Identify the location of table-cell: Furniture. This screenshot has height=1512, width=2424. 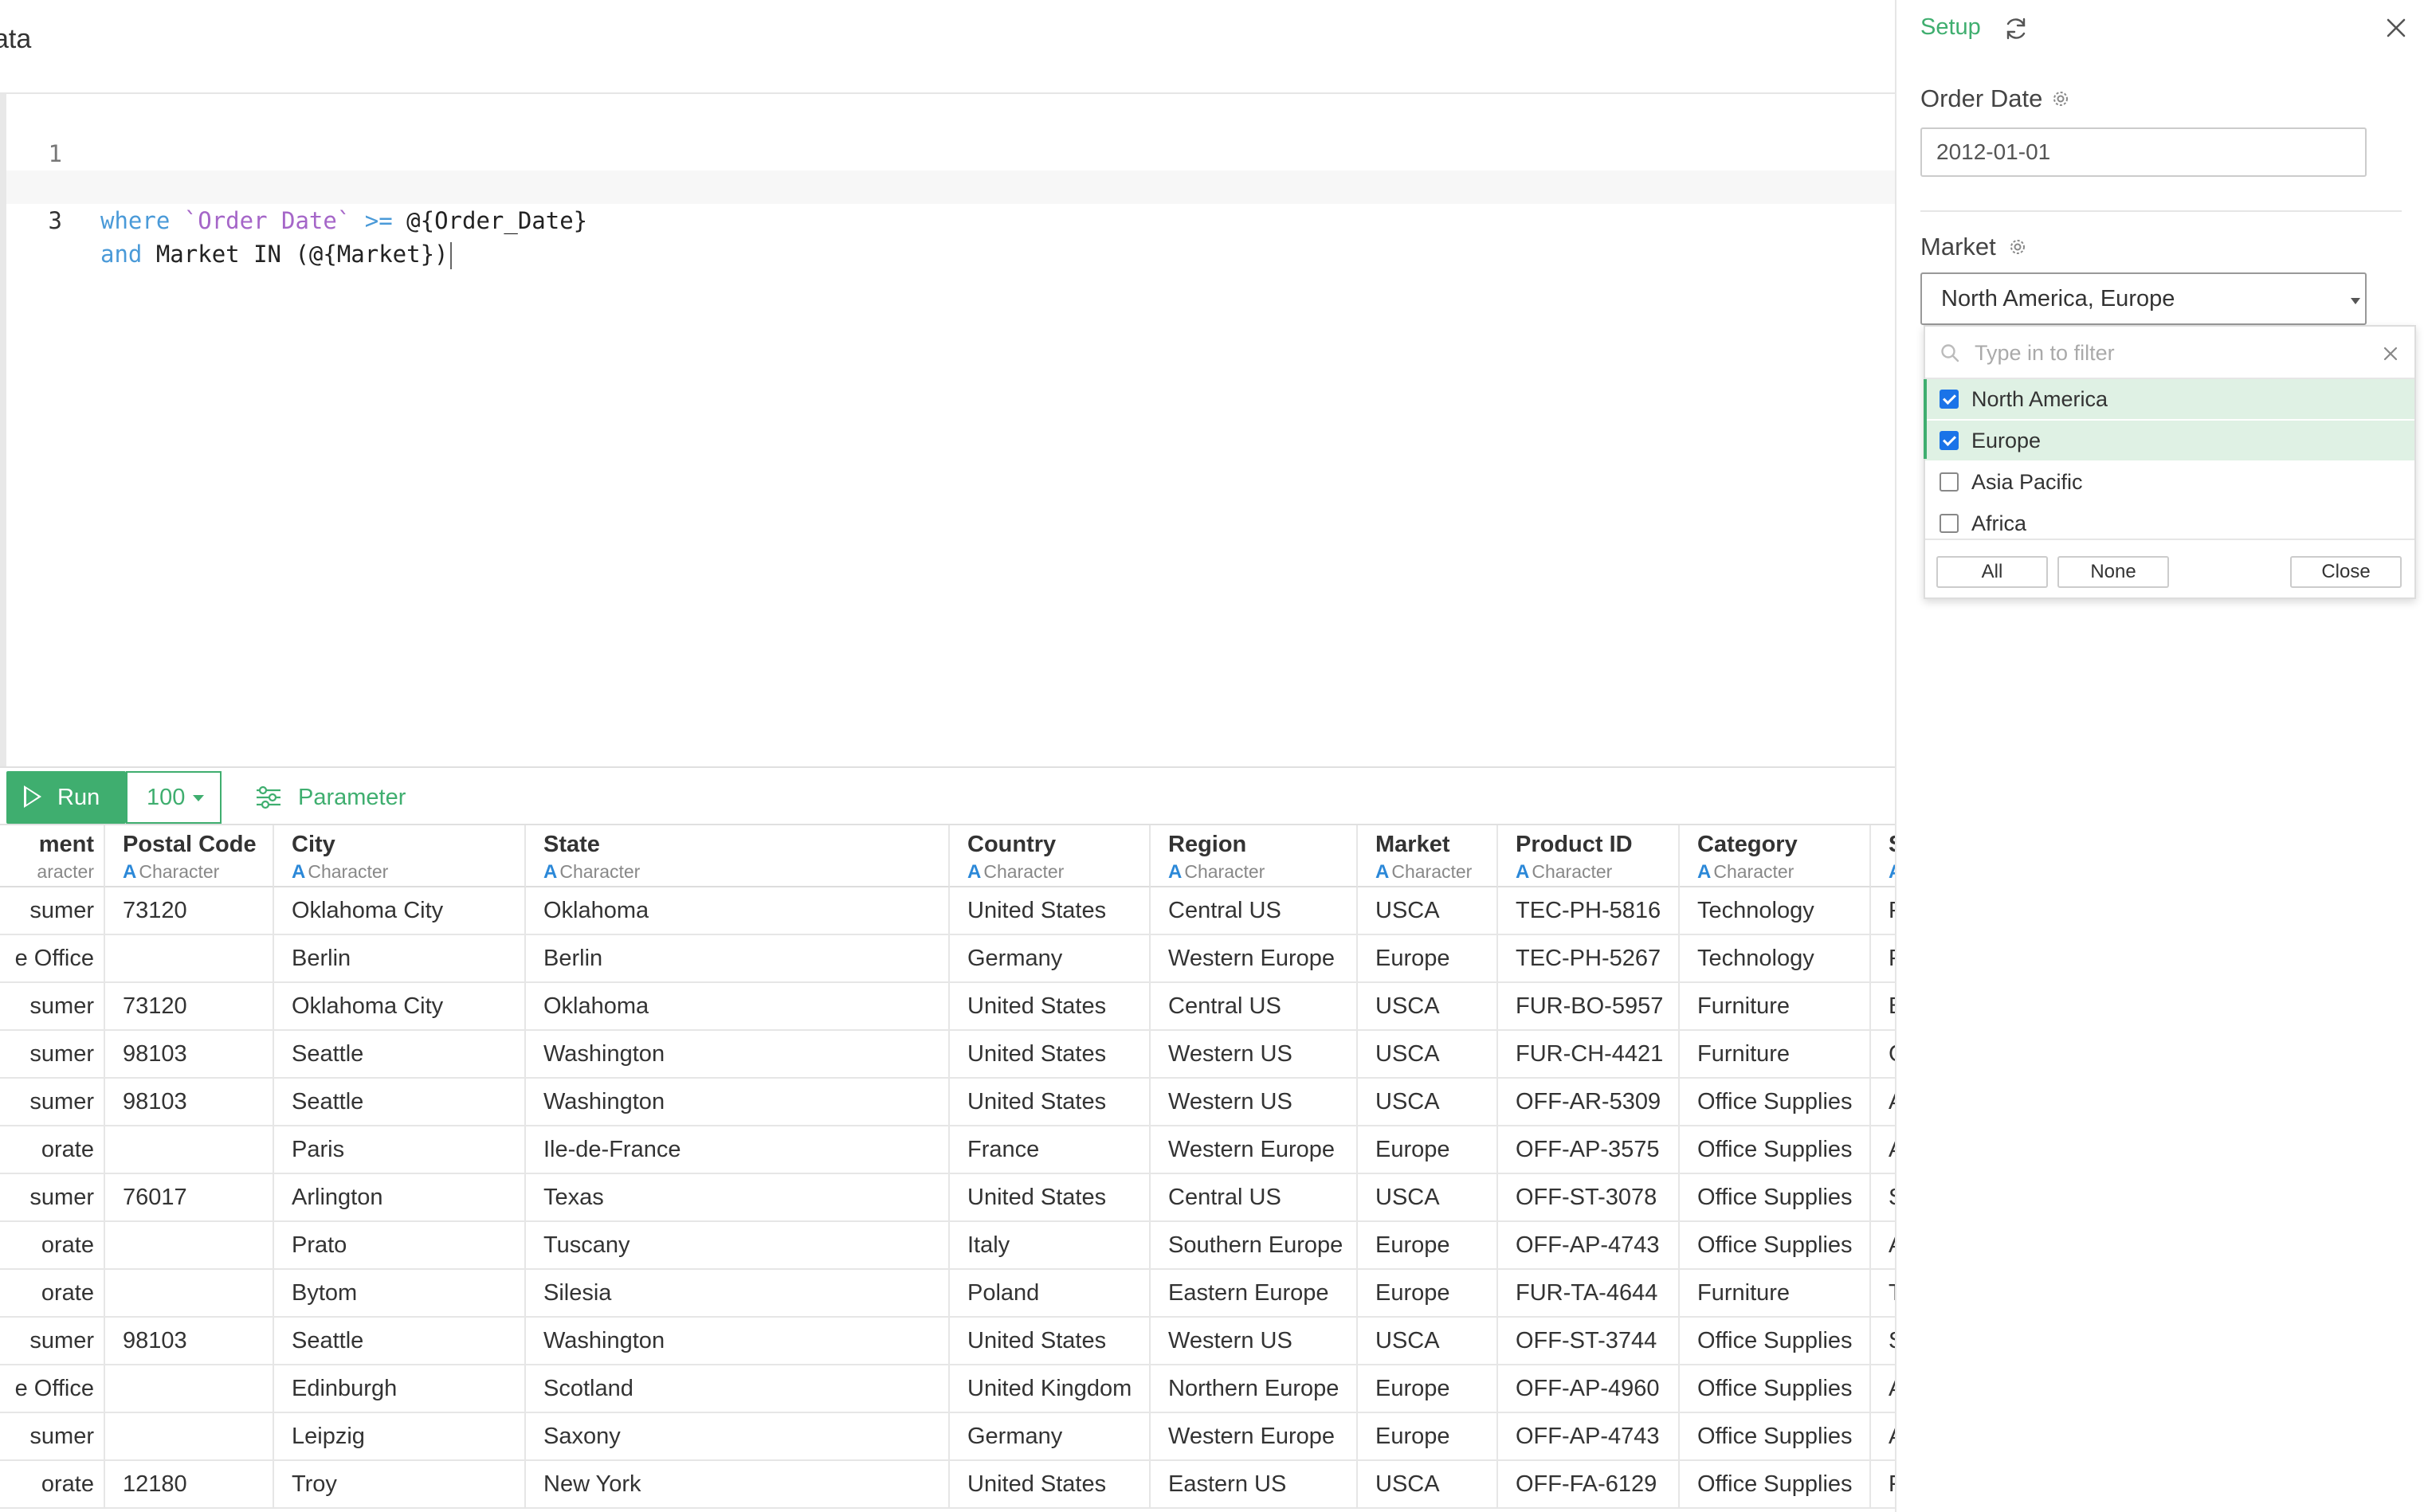
(1775, 1293).